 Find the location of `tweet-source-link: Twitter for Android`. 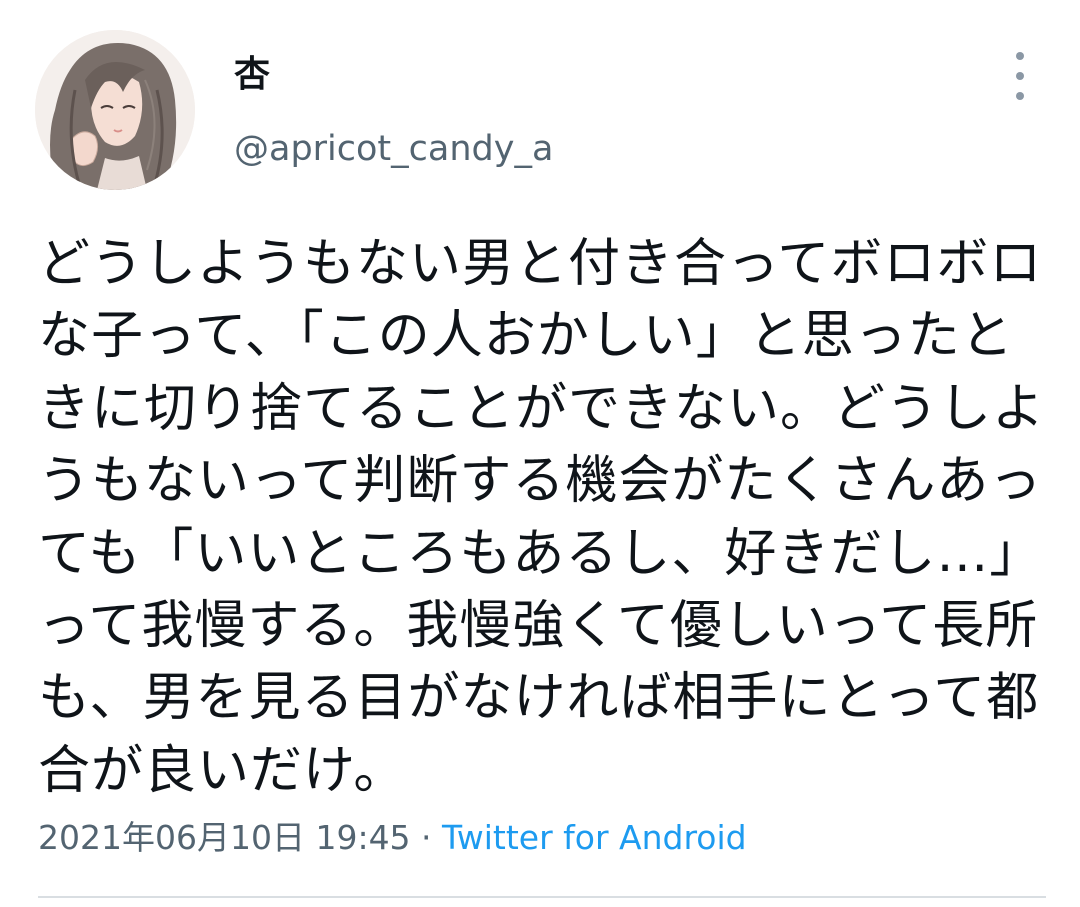

tweet-source-link: Twitter for Android is located at coordinates (594, 837).